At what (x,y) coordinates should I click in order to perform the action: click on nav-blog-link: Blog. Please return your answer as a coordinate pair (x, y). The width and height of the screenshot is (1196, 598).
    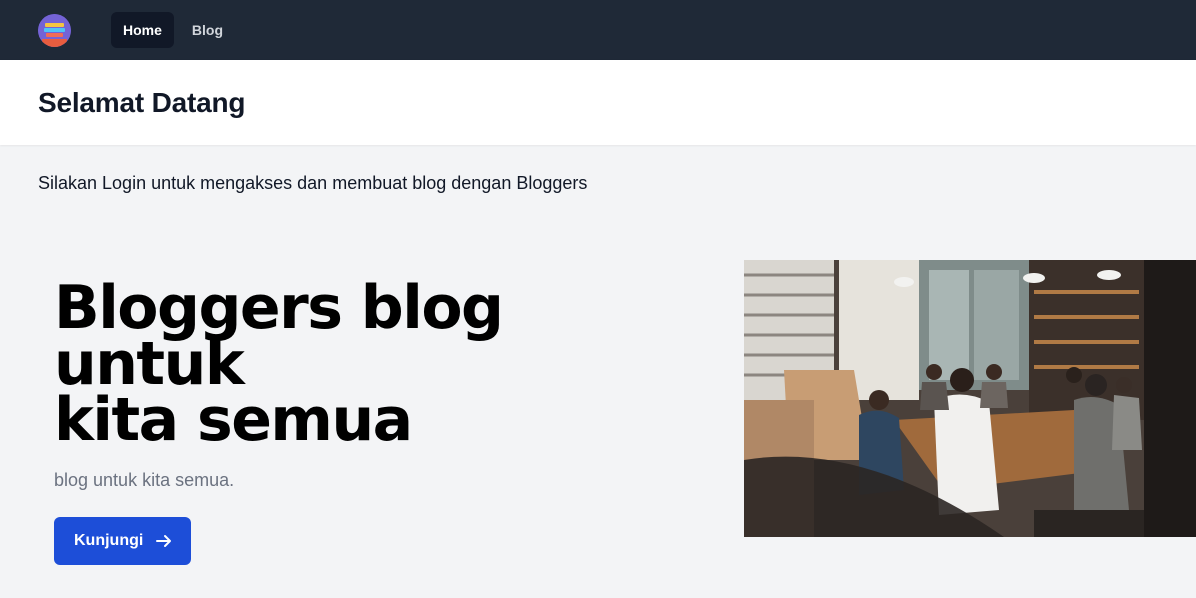
    Looking at the image, I should click on (207, 30).